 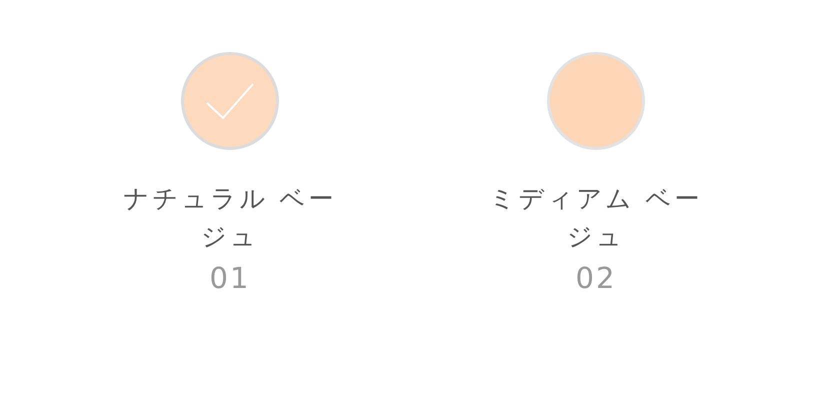 I want to click on checkmark-icon, so click(x=230, y=101).